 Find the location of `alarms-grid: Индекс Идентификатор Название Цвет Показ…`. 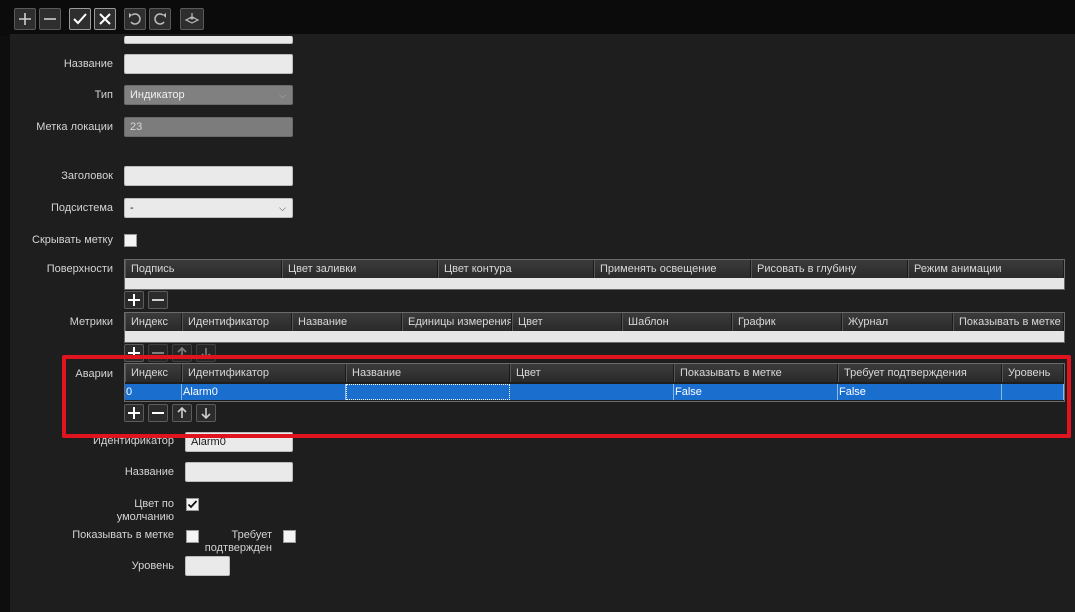

alarms-grid: Индекс Идентификатор Название Цвет Показ… is located at coordinates (594, 382).